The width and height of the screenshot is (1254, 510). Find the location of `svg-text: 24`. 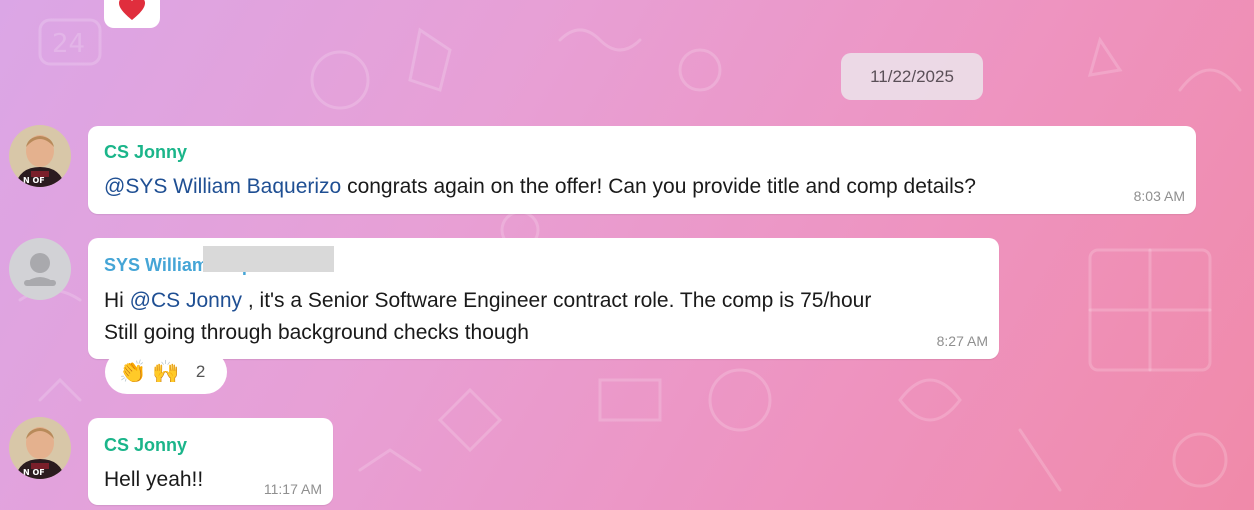

svg-text: 24 is located at coordinates (68, 44).